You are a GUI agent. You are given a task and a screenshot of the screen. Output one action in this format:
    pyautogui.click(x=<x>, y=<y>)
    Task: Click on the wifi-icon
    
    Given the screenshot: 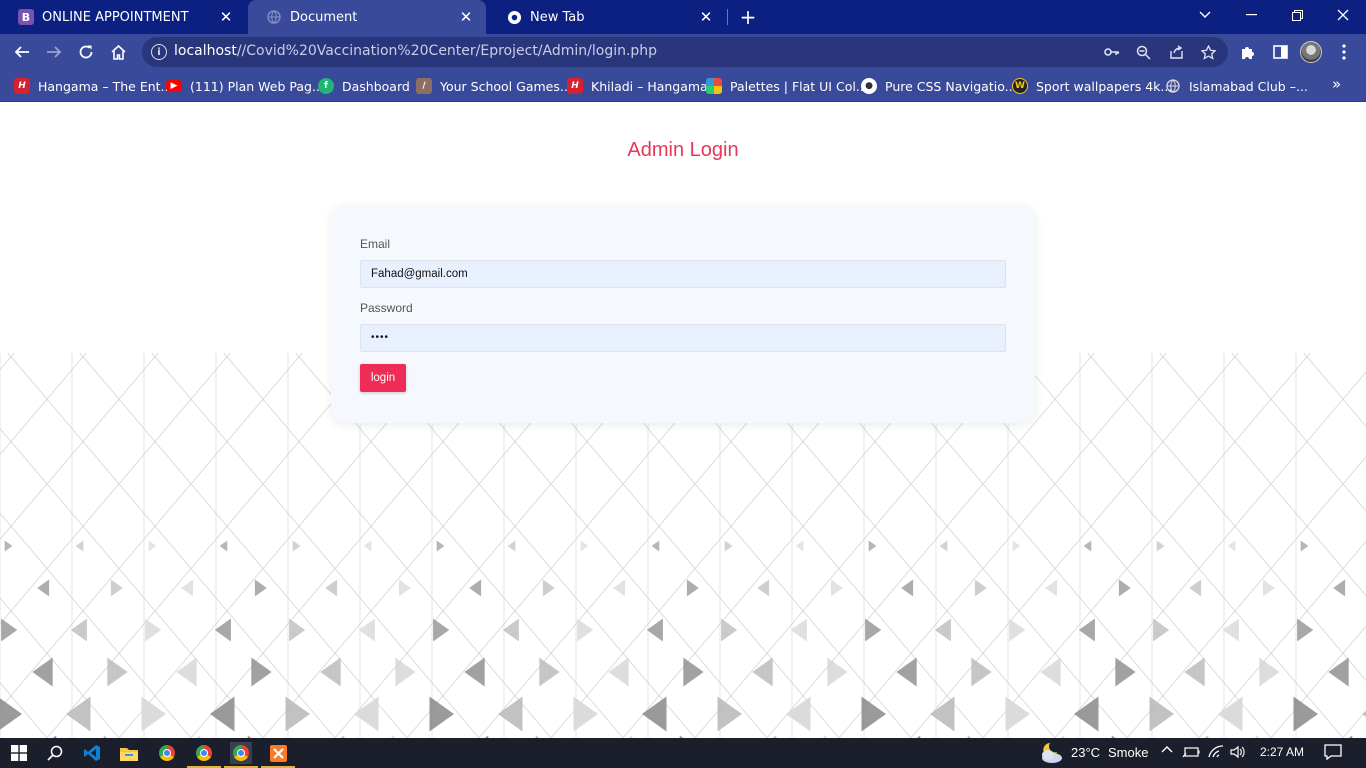 What is the action you would take?
    pyautogui.click(x=1216, y=754)
    